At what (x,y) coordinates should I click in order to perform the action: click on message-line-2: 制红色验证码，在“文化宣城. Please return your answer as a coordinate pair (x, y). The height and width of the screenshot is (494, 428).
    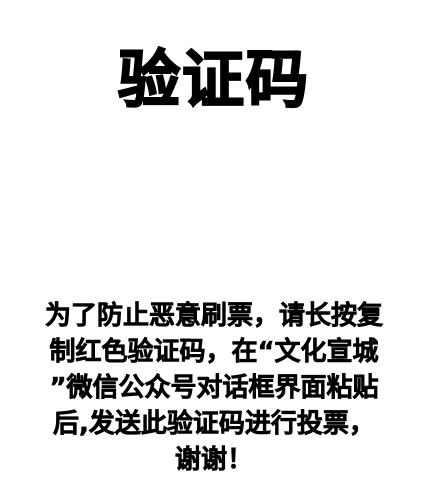
    Looking at the image, I should click on (214, 352).